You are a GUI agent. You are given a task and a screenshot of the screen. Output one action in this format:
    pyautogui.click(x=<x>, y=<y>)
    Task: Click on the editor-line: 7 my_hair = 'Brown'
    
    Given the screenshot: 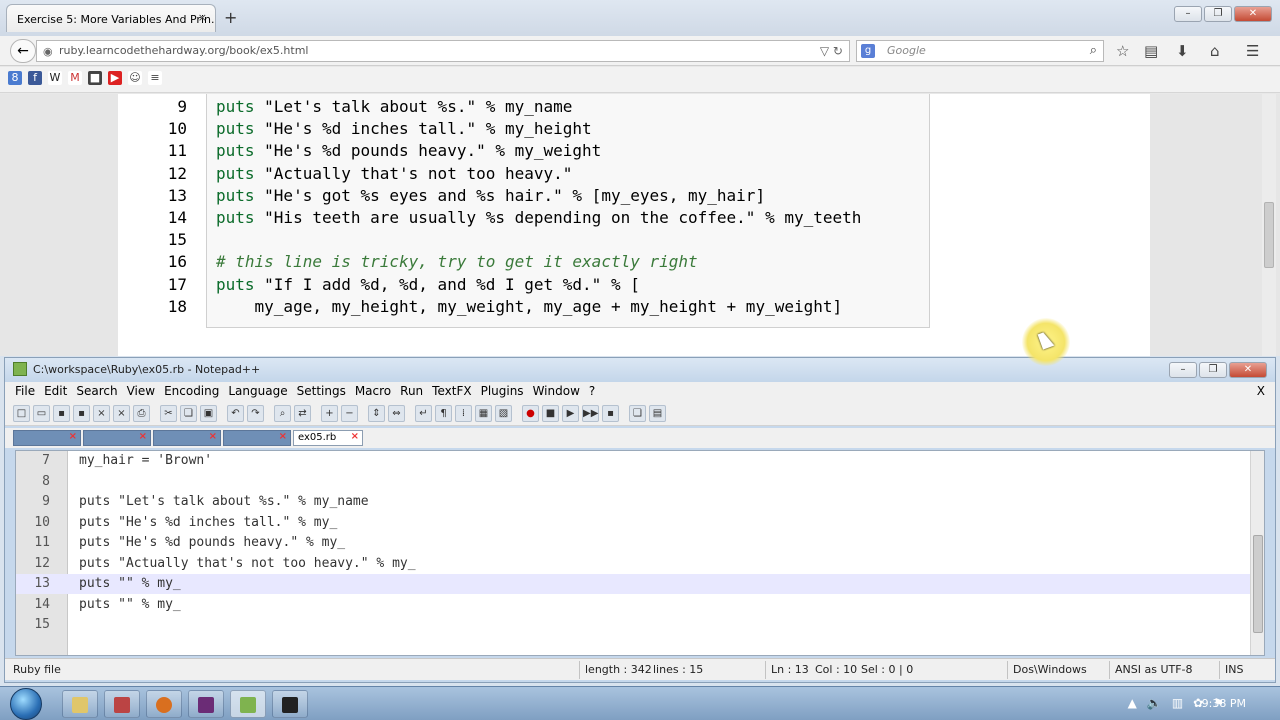 What is the action you would take?
    pyautogui.click(x=640, y=461)
    